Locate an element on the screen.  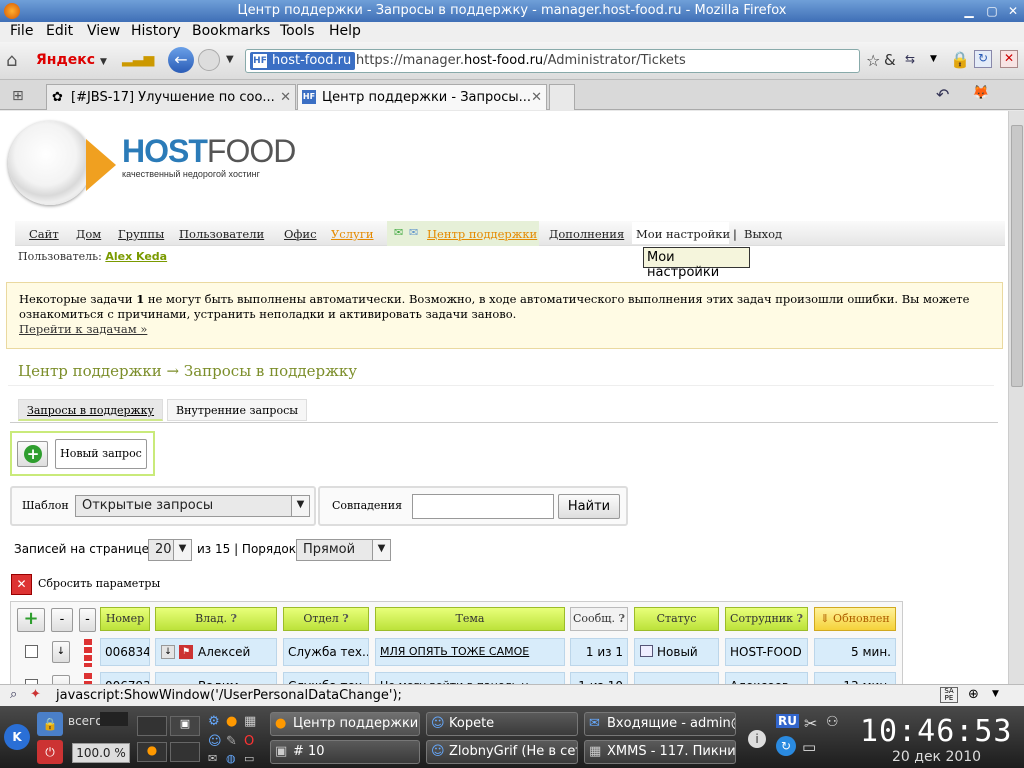
cell-updated: 5 мин. is located at coordinates (855, 652).